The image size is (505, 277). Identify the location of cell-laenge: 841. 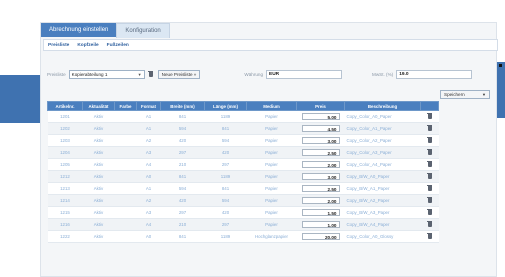
(225, 188).